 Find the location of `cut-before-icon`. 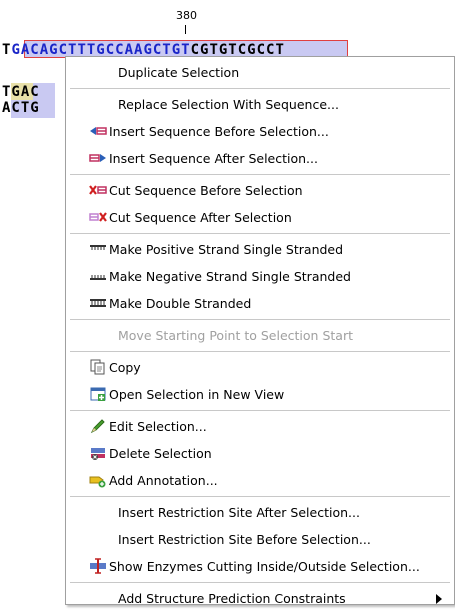

cut-before-icon is located at coordinates (98, 190).